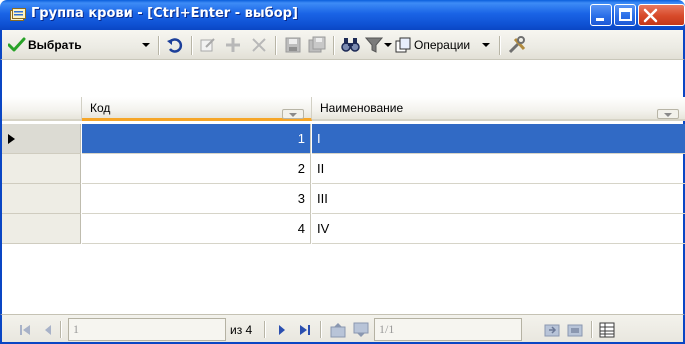  What do you see at coordinates (650, 15) in the screenshot?
I see `close-icon` at bounding box center [650, 15].